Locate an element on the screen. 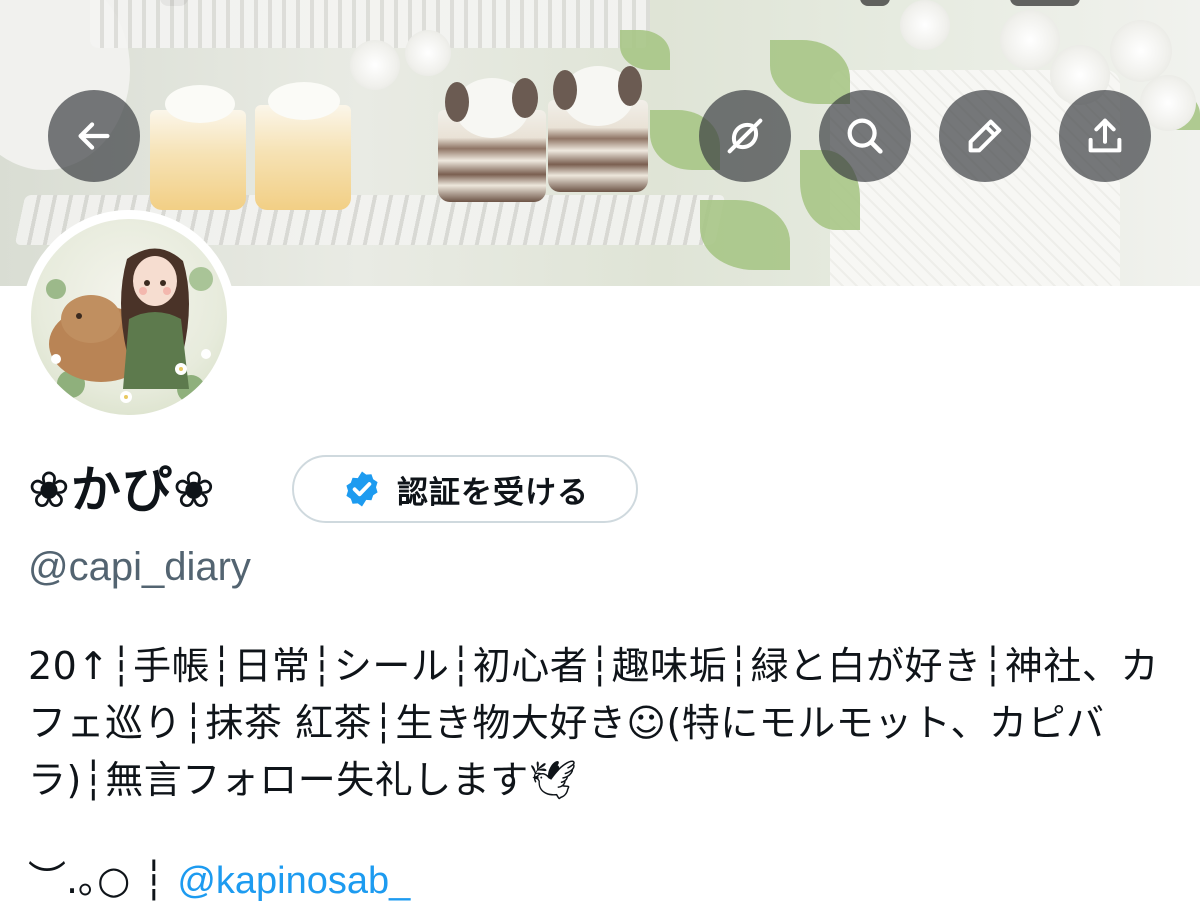 This screenshot has height=920, width=1200. search-icon is located at coordinates (865, 136).